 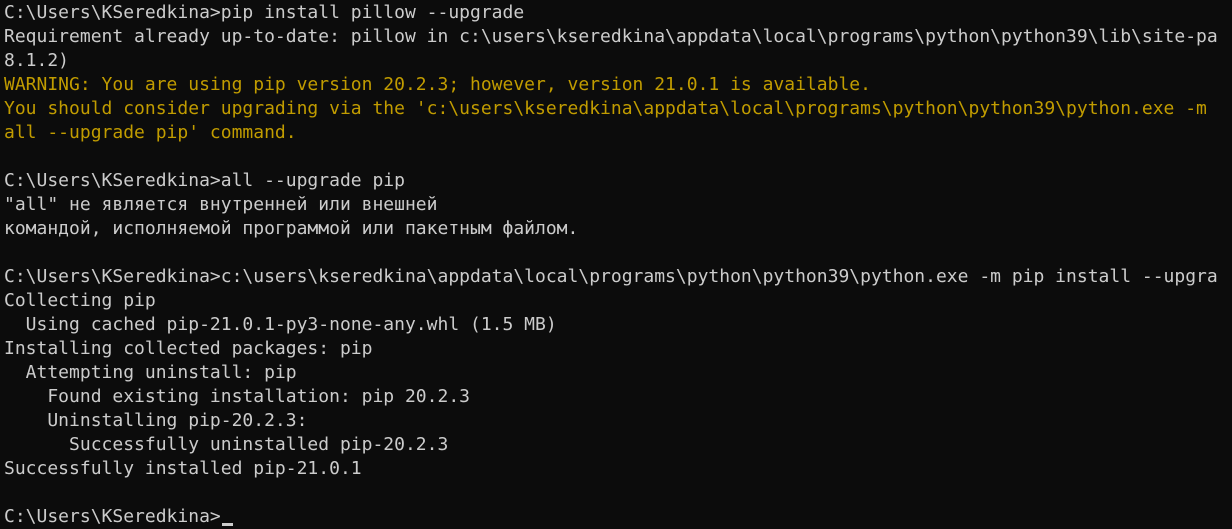 What do you see at coordinates (204, 180) in the screenshot?
I see `terminal-line-command: C:\Users\KSeredkina>all --upgrade pip` at bounding box center [204, 180].